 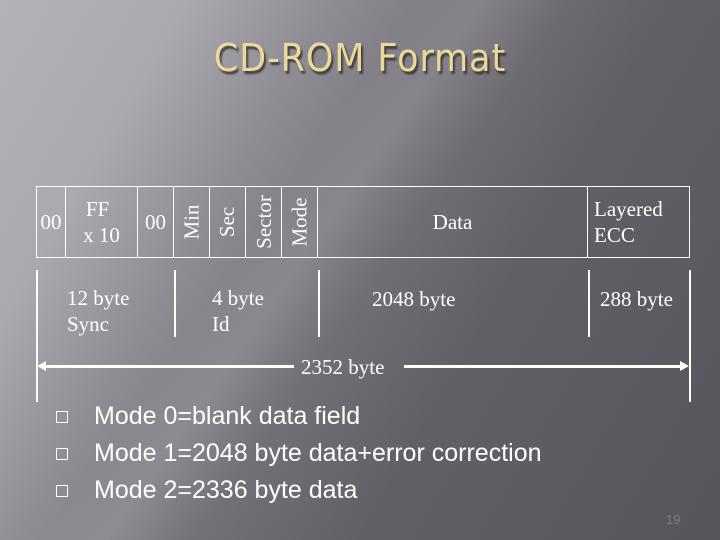 I want to click on separator-id-data, so click(x=319, y=303).